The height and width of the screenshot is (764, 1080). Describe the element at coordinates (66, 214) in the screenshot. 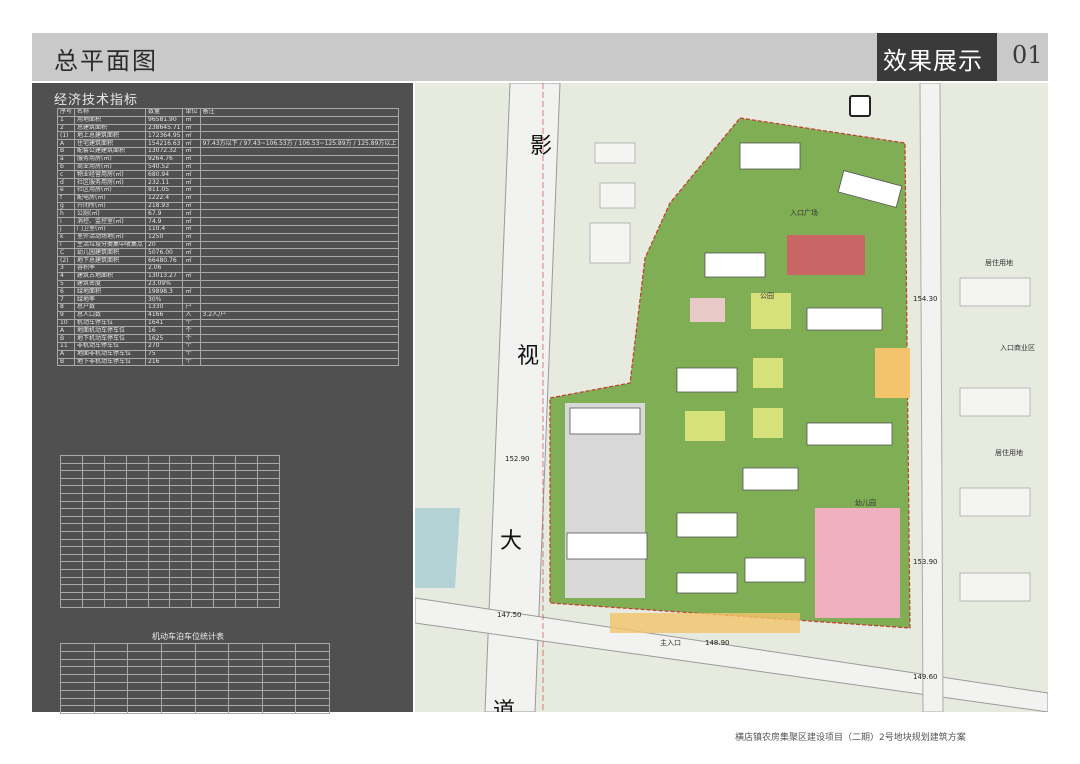

I see `table-cell: h` at that location.